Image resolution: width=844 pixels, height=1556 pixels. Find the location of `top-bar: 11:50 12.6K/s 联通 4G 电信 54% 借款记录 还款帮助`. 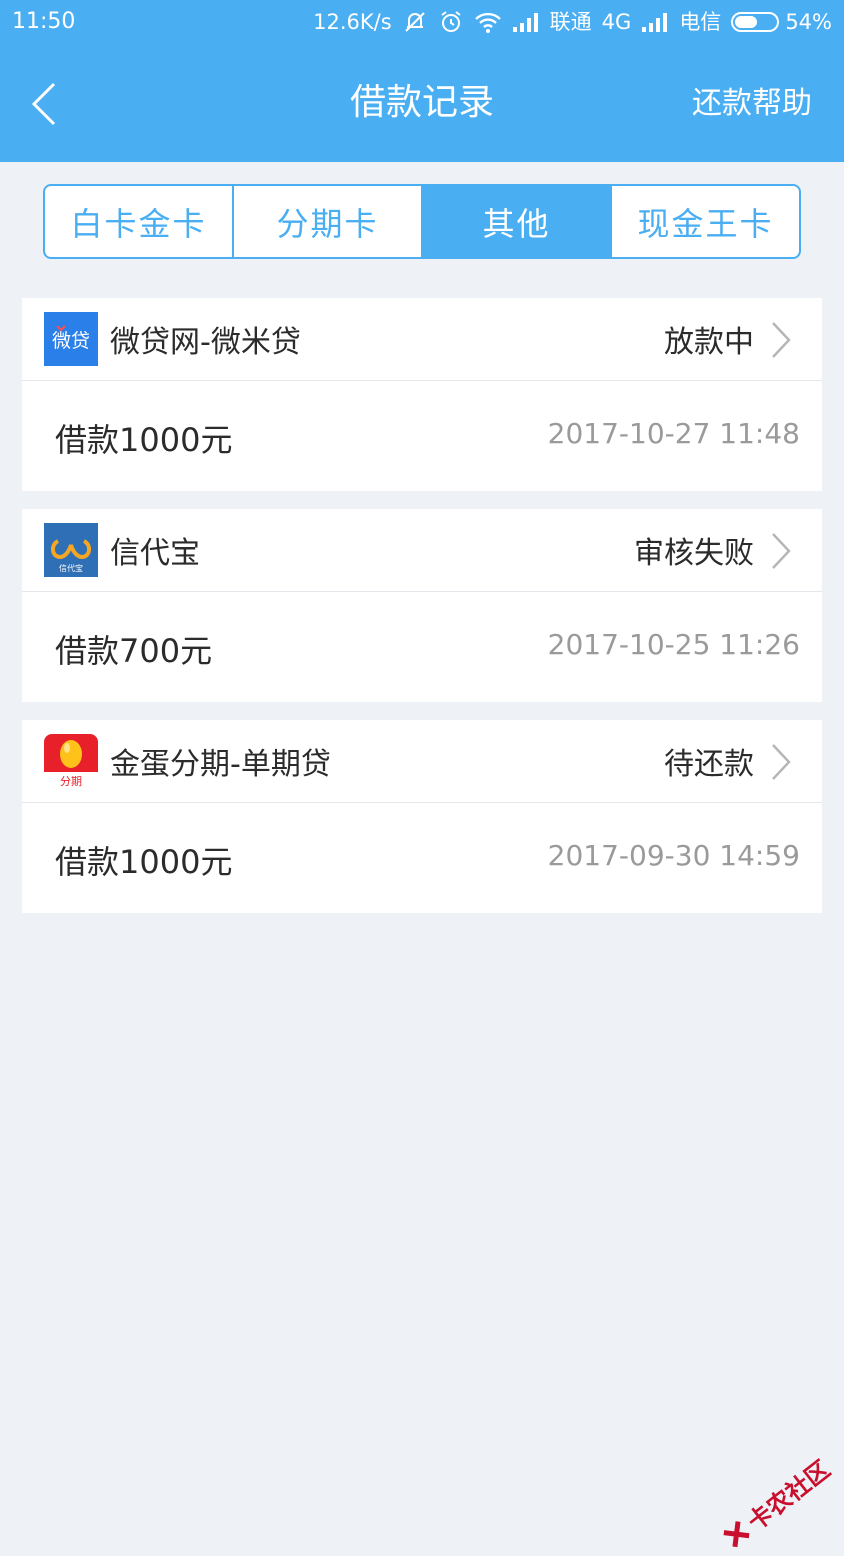

top-bar: 11:50 12.6K/s 联通 4G 电信 54% 借款记录 还款帮助 is located at coordinates (422, 81).